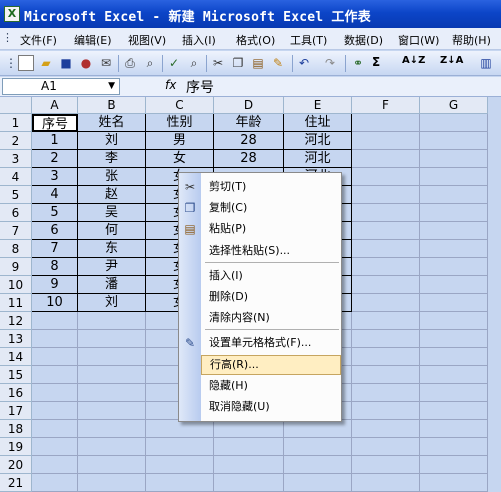 The width and height of the screenshot is (501, 492). What do you see at coordinates (112, 123) in the screenshot?
I see `cell-b1: 姓名` at bounding box center [112, 123].